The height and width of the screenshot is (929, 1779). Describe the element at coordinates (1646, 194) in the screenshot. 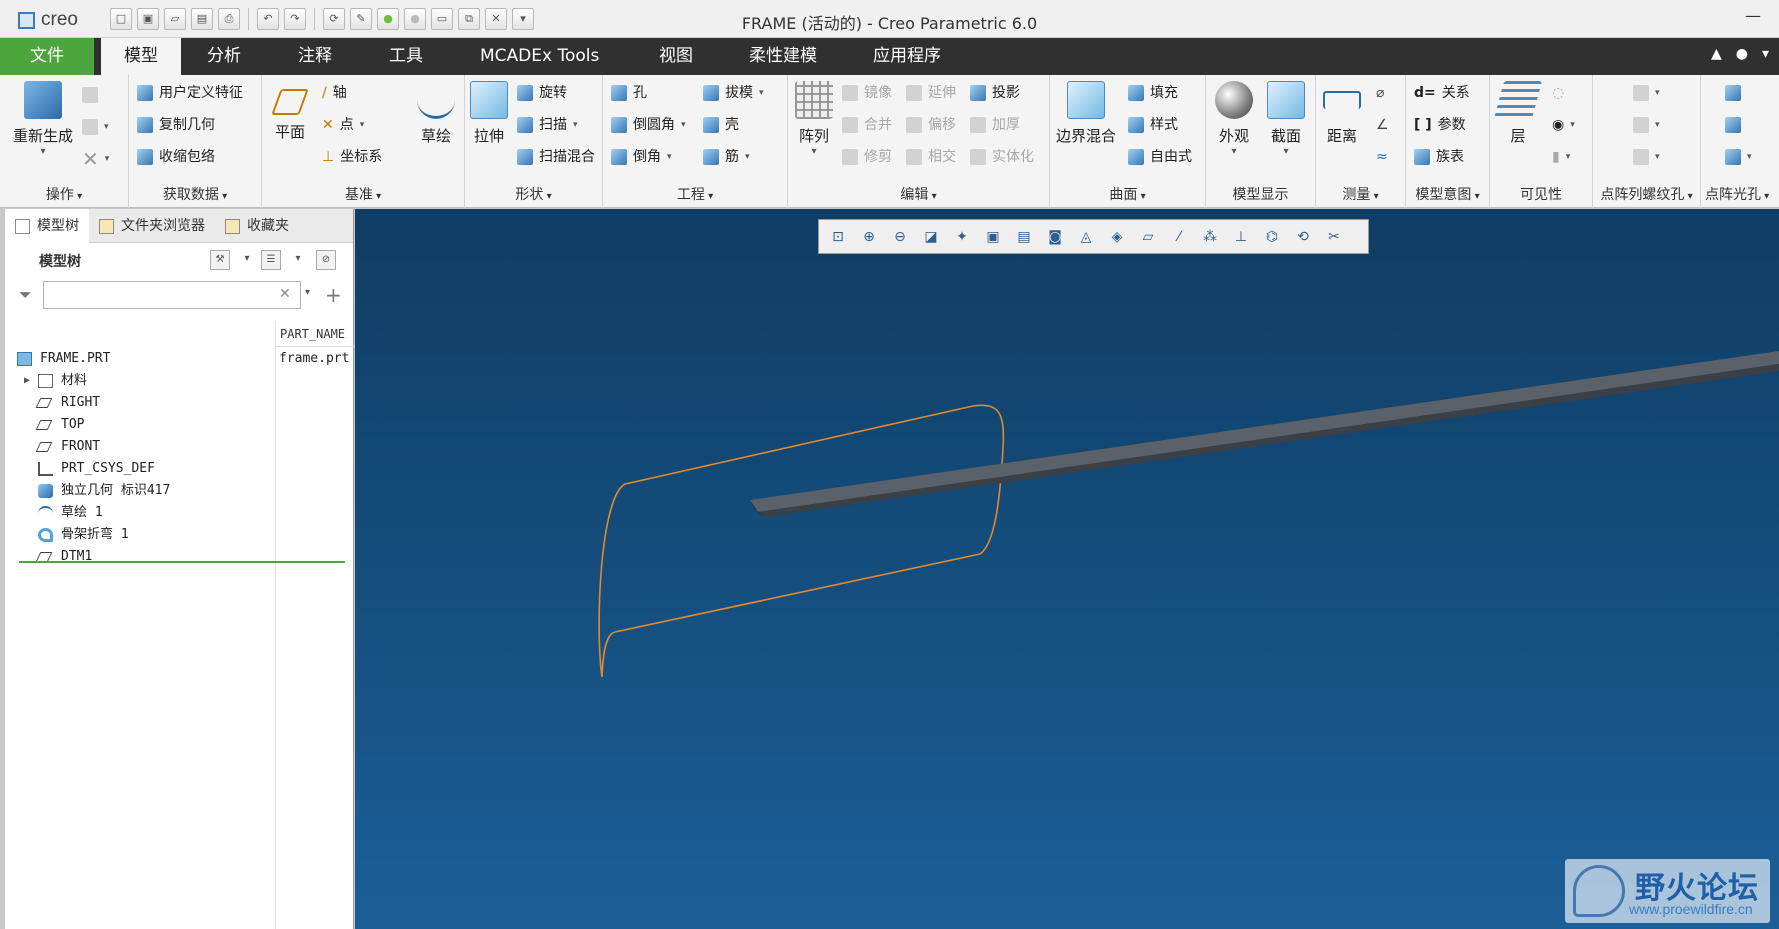

I see `group-title-thread-pattern: 点阵列螺纹孔` at that location.